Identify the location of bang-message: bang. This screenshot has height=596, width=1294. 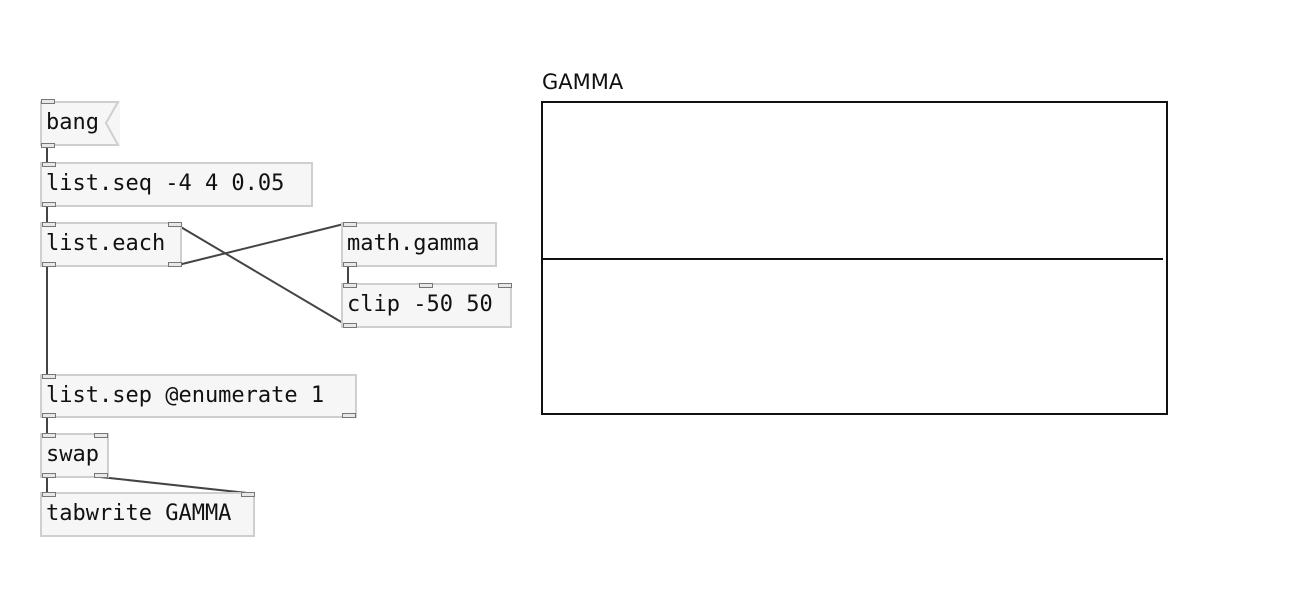
(80, 123).